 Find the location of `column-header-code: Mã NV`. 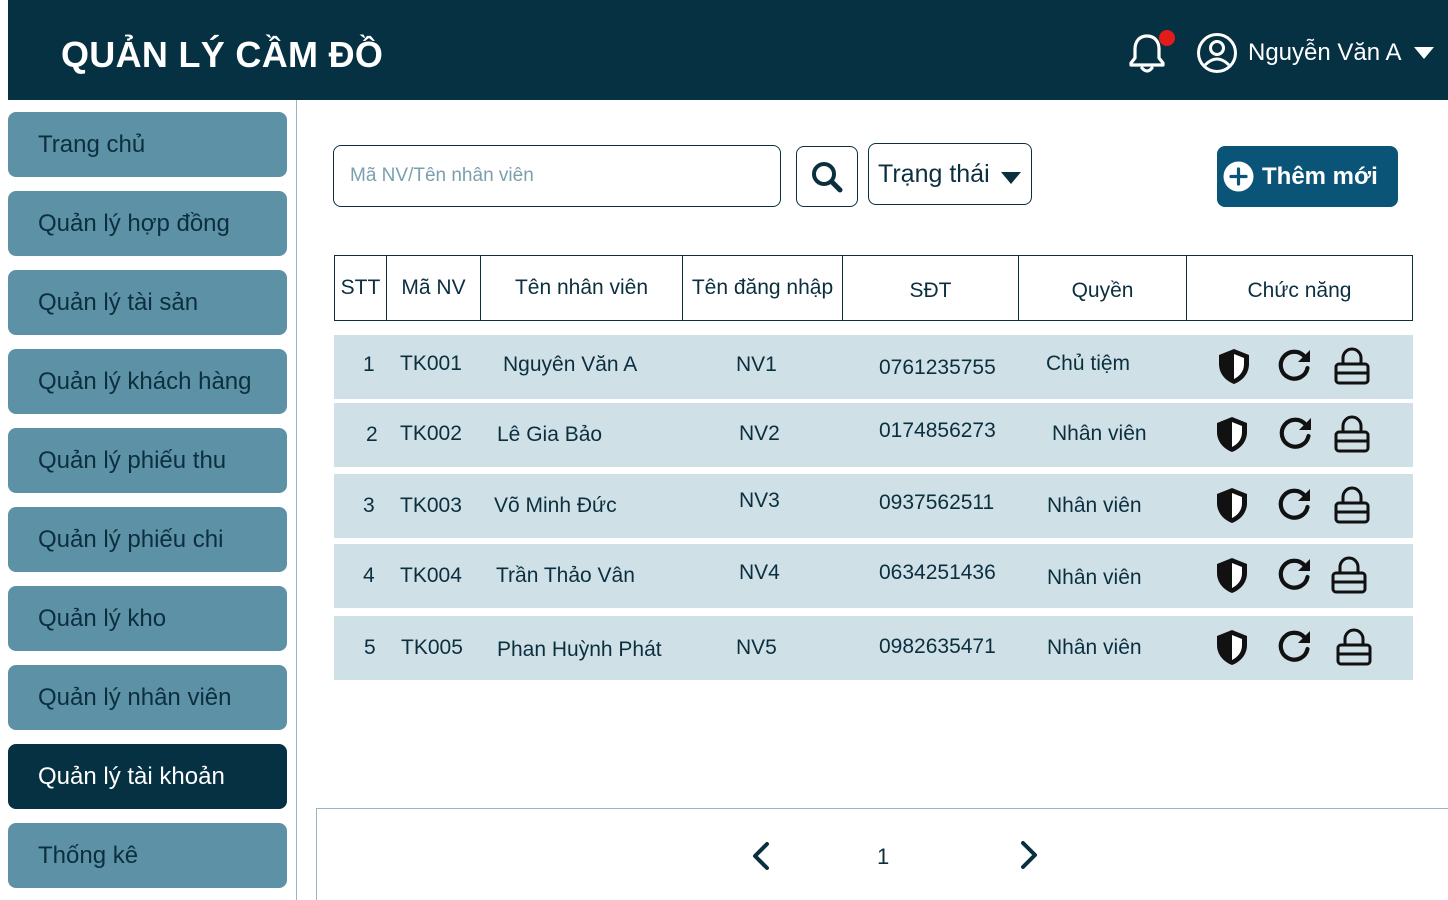

column-header-code: Mã NV is located at coordinates (433, 287).